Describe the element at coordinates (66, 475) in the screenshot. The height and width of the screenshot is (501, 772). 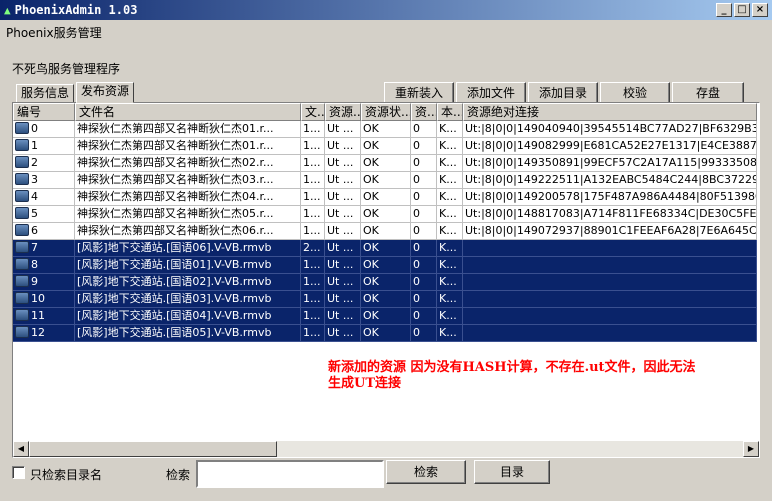
I see `dir-only-label: 只检索目录名` at that location.